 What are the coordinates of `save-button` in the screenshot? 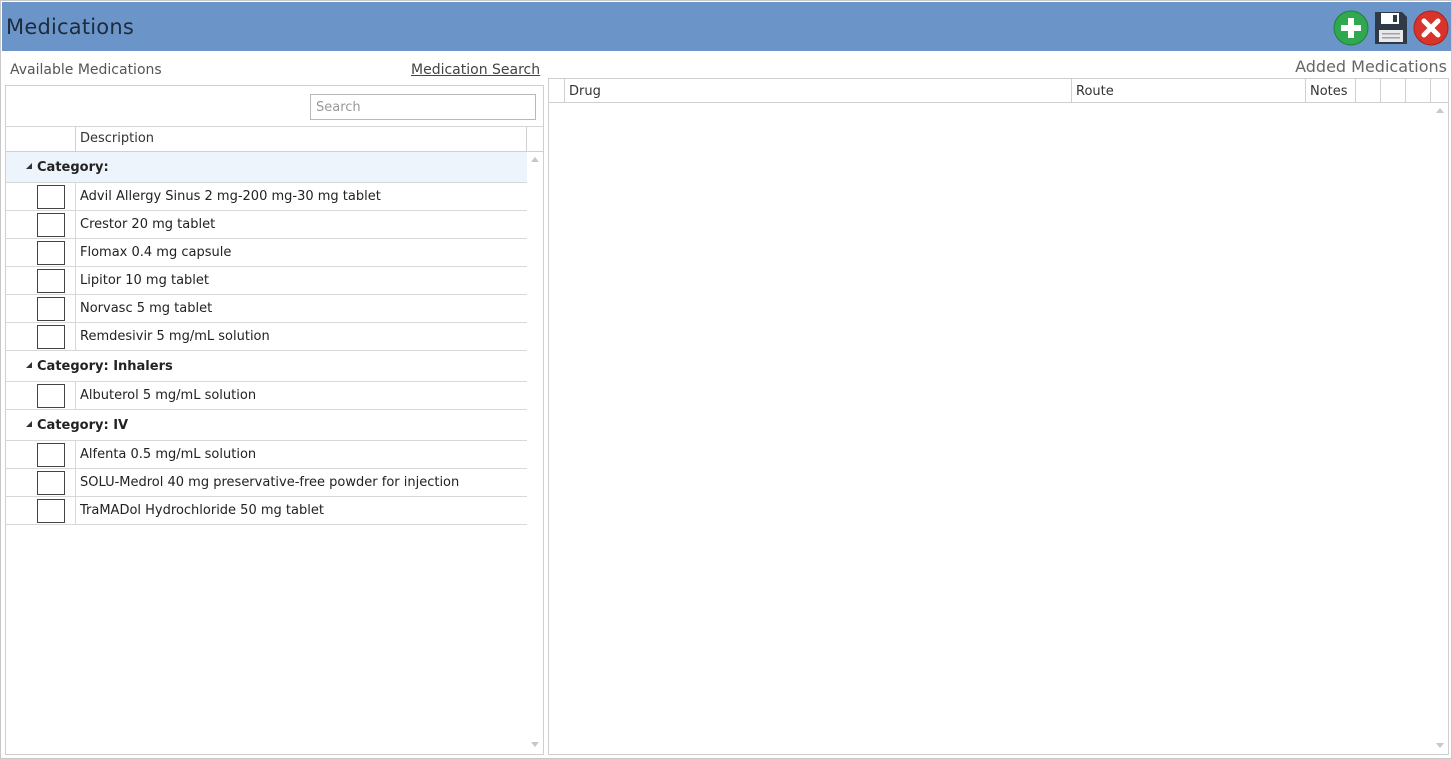 It's located at (1391, 28).